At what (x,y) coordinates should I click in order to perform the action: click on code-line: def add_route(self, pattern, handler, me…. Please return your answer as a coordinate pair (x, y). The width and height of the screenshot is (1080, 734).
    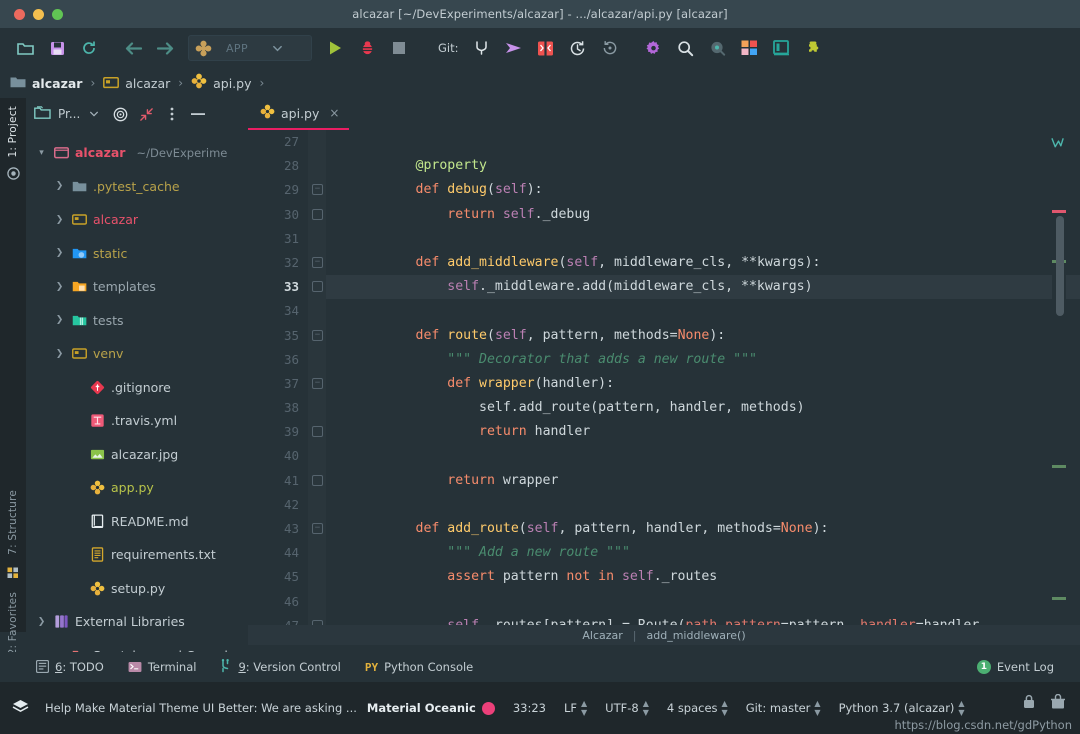
    Looking at the image, I should click on (703, 529).